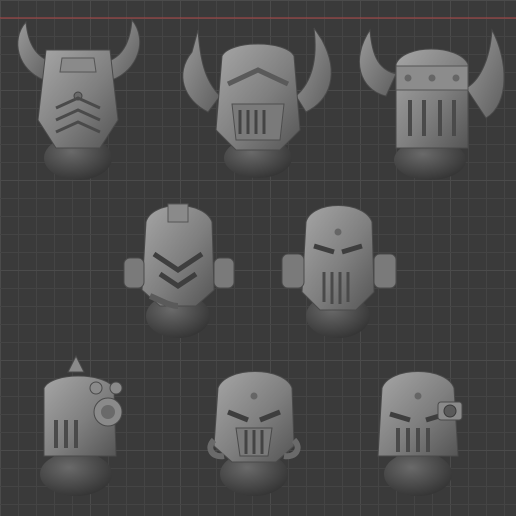 This screenshot has height=516, width=516. Describe the element at coordinates (81, 425) in the screenshot. I see `helmet-spiked-ornament` at that location.